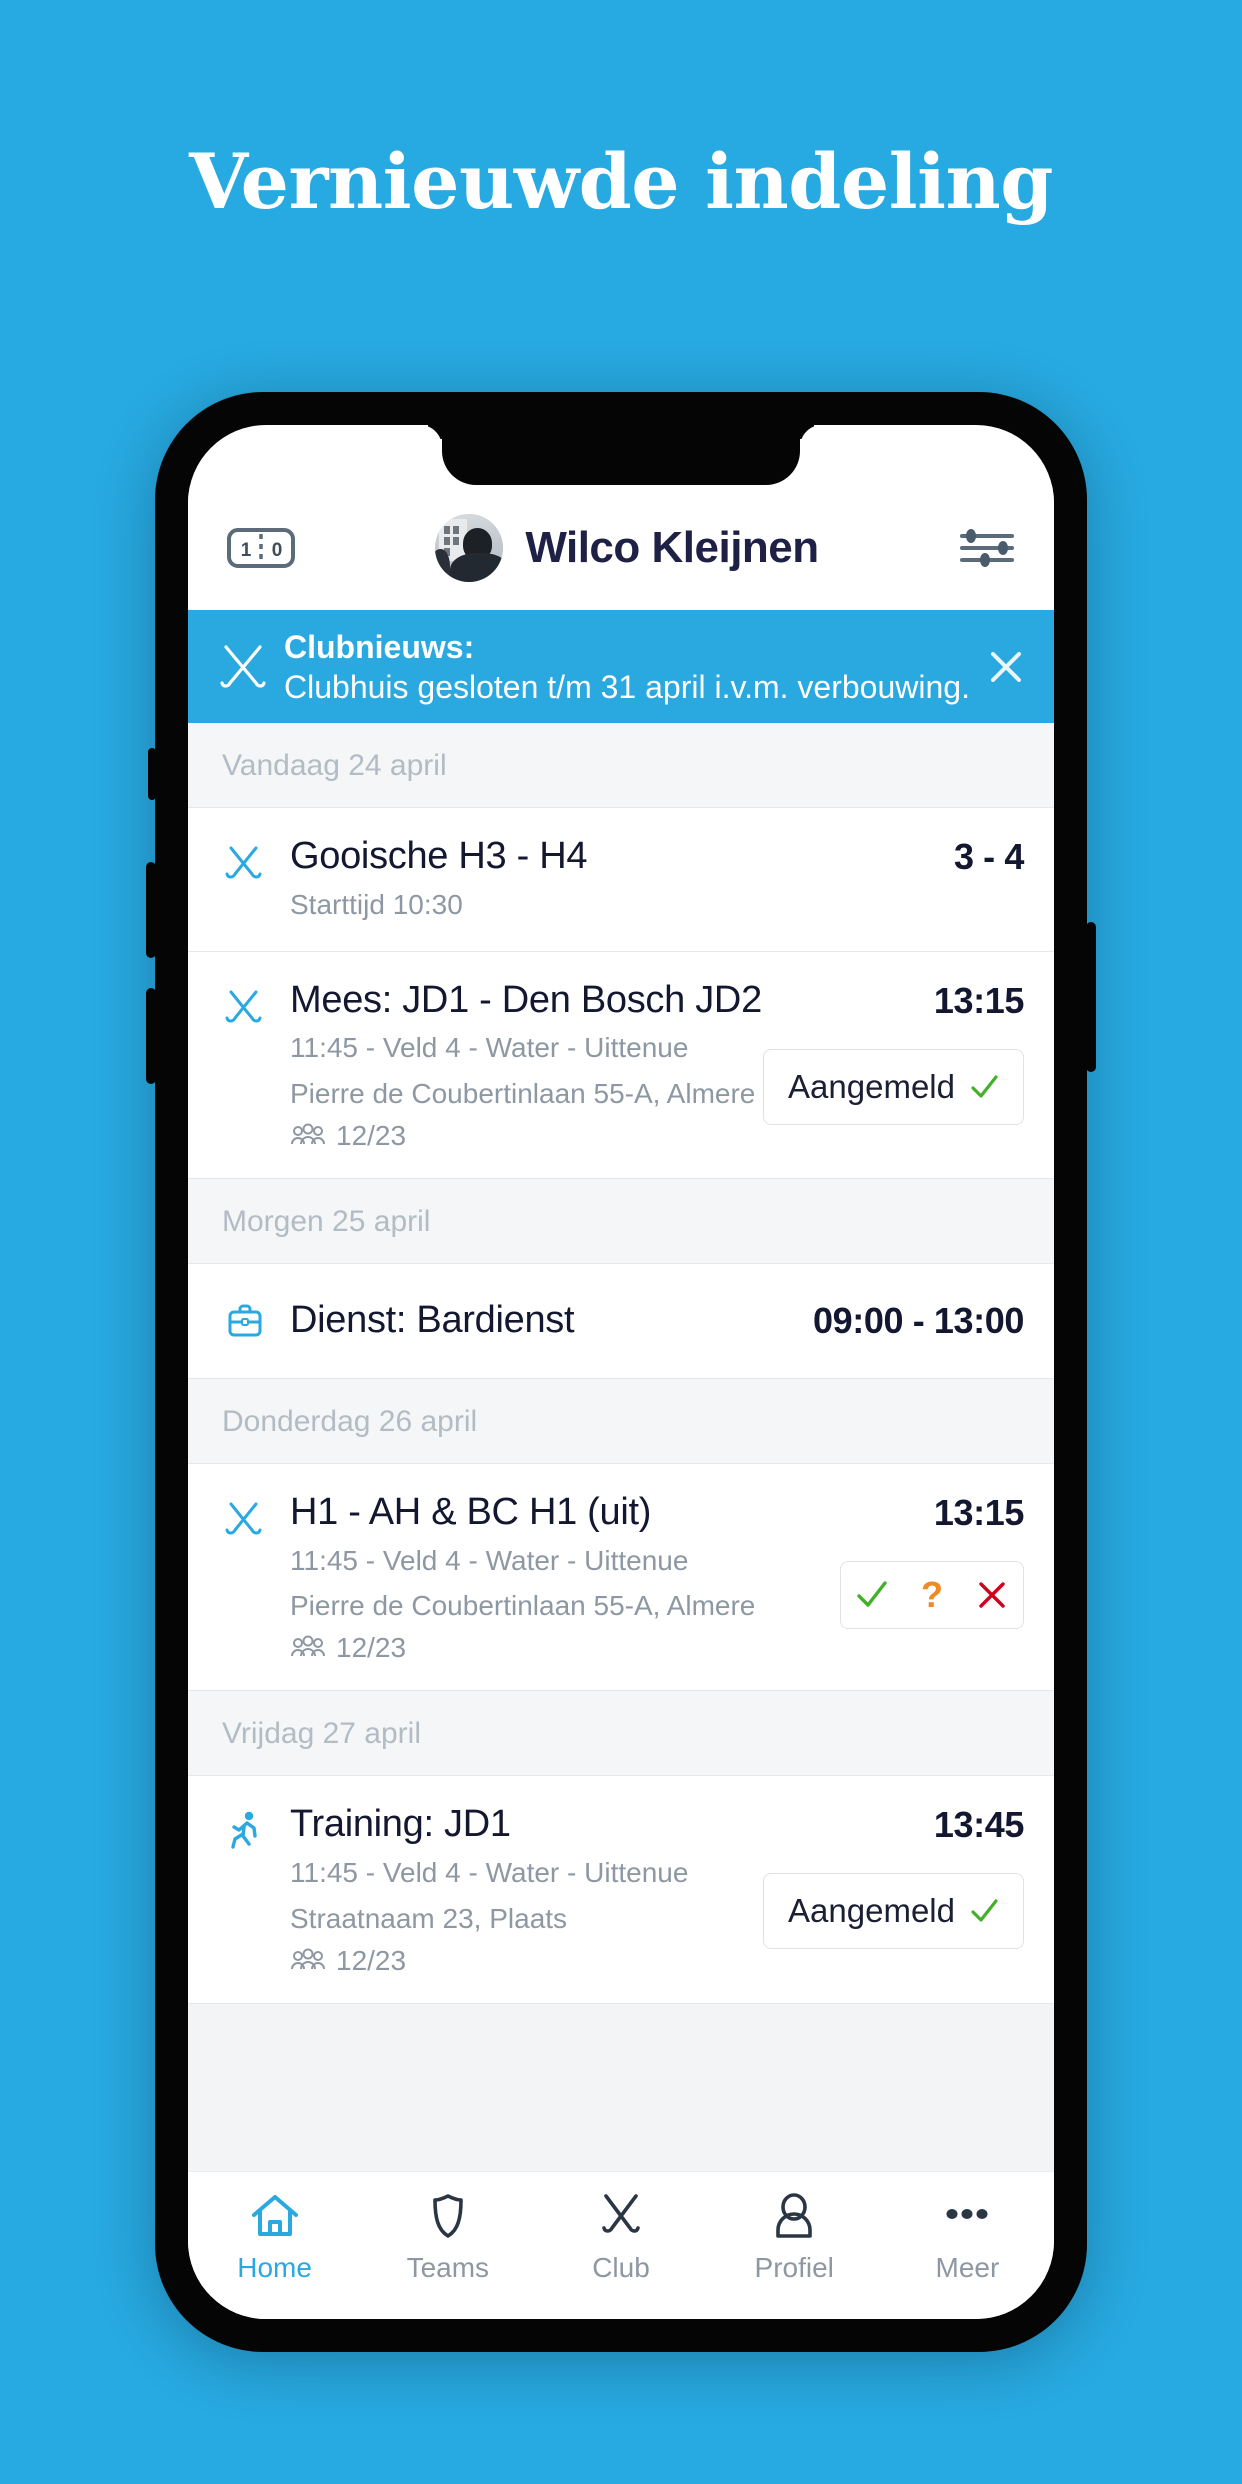  I want to click on availability-choice-group: ?, so click(932, 1594).